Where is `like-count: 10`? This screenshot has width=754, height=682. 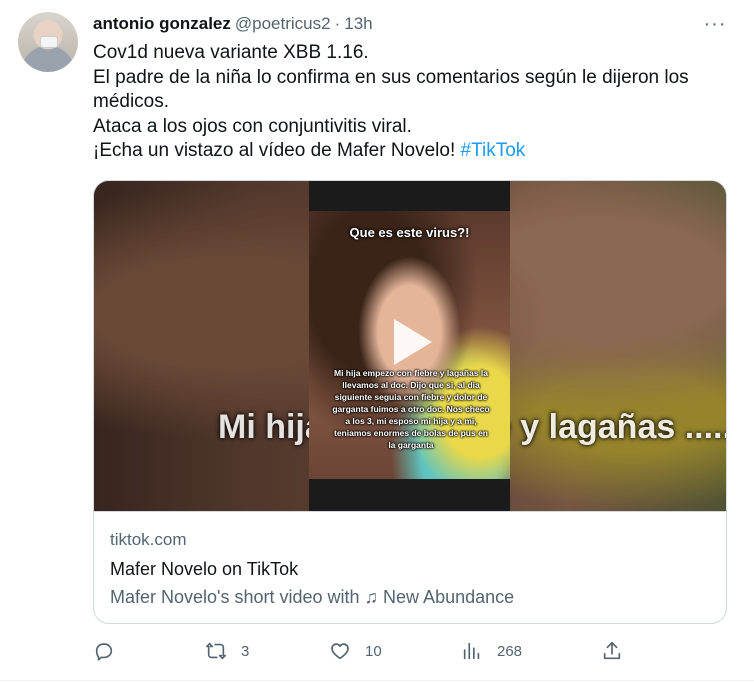 like-count: 10 is located at coordinates (373, 651).